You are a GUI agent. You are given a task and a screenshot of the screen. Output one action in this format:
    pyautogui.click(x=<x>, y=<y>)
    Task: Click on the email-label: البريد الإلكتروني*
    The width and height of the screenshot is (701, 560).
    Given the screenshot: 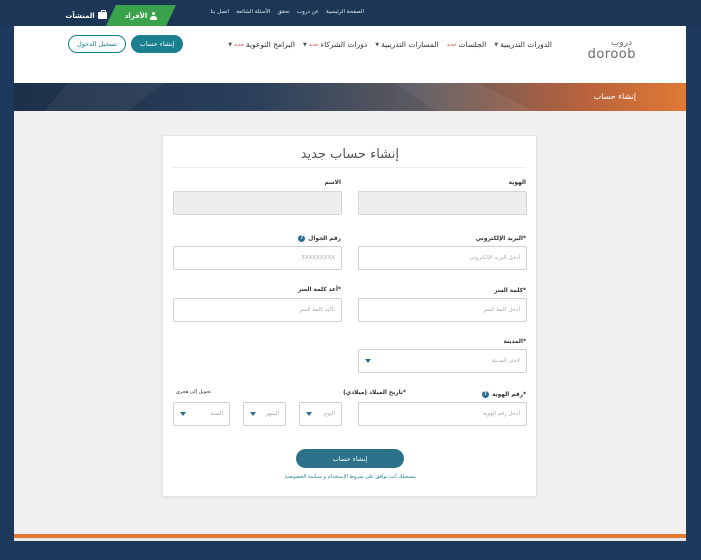 What is the action you would take?
    pyautogui.click(x=501, y=239)
    